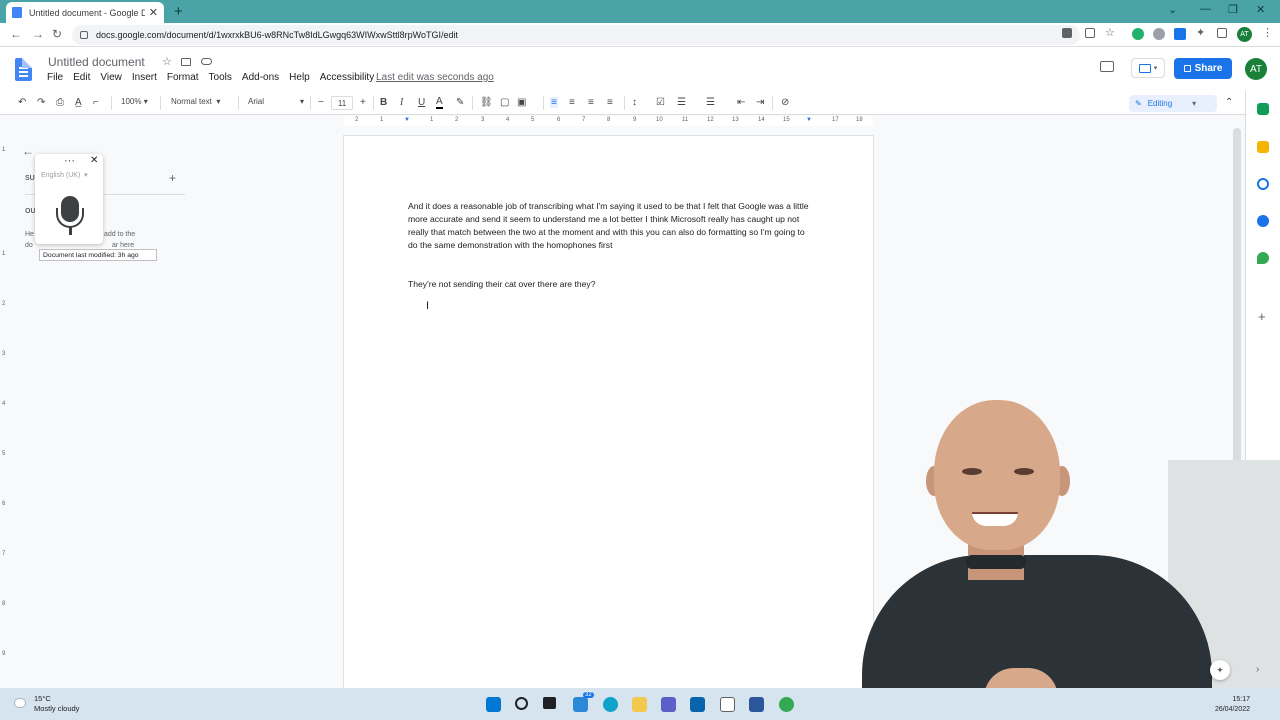  I want to click on extension-round-icon, so click(1159, 34).